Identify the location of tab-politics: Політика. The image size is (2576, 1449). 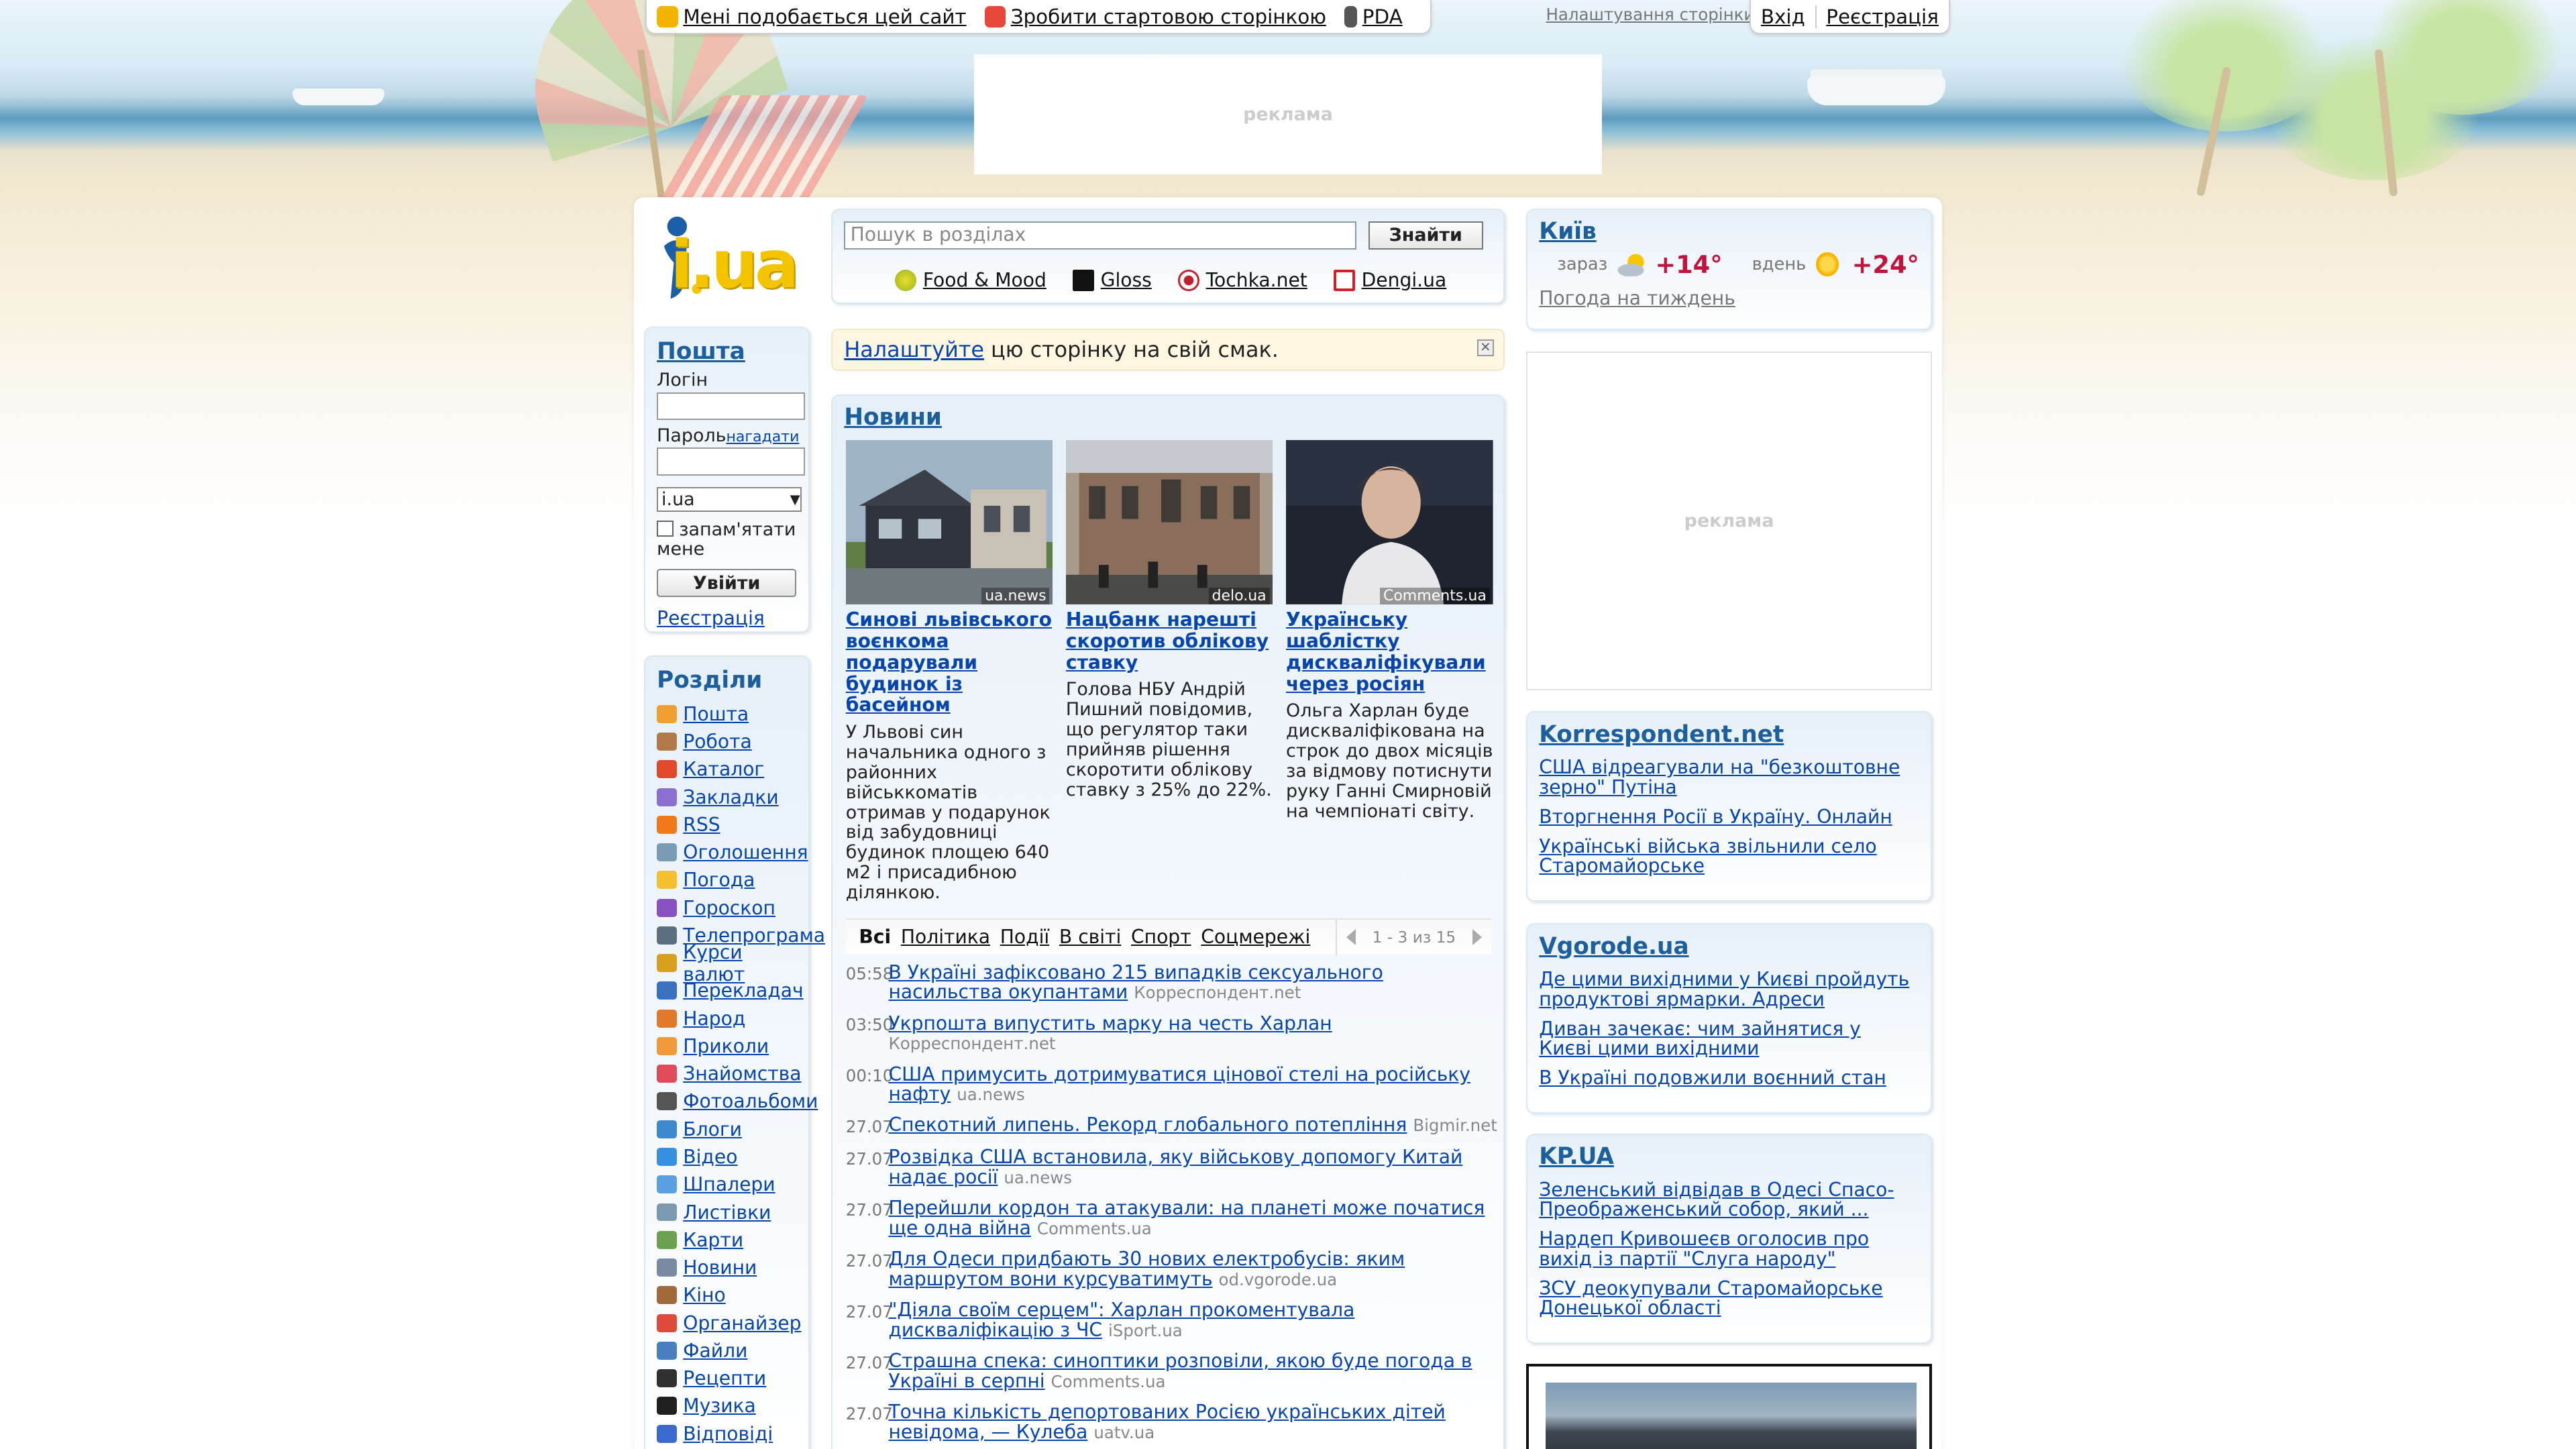
(946, 937).